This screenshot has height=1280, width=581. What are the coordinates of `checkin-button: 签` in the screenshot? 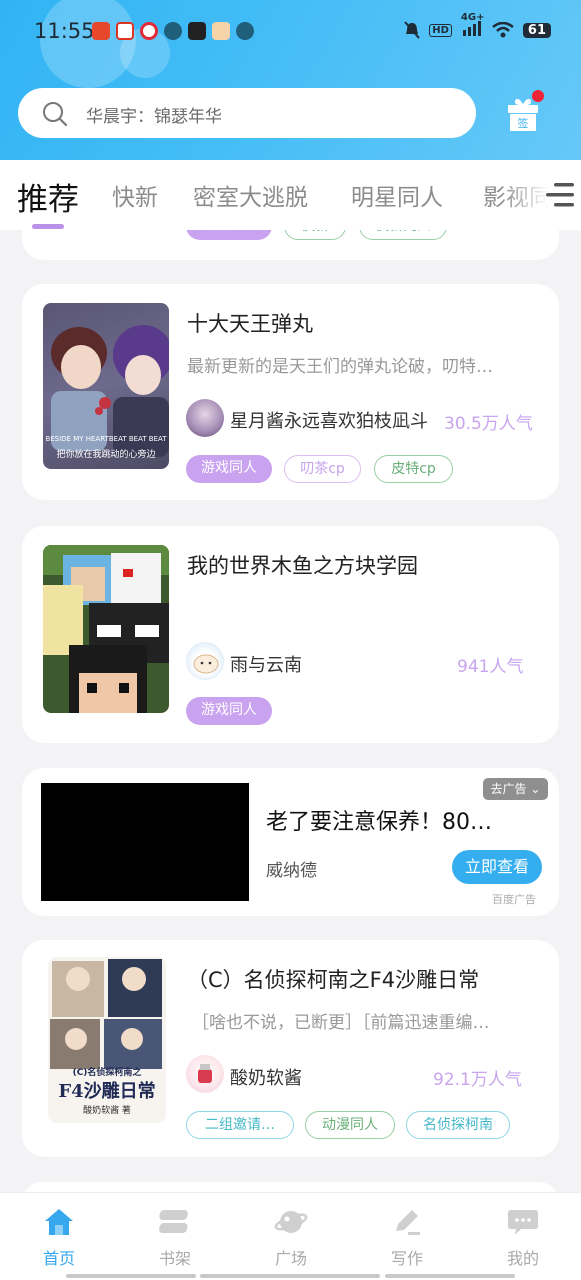 It's located at (525, 113).